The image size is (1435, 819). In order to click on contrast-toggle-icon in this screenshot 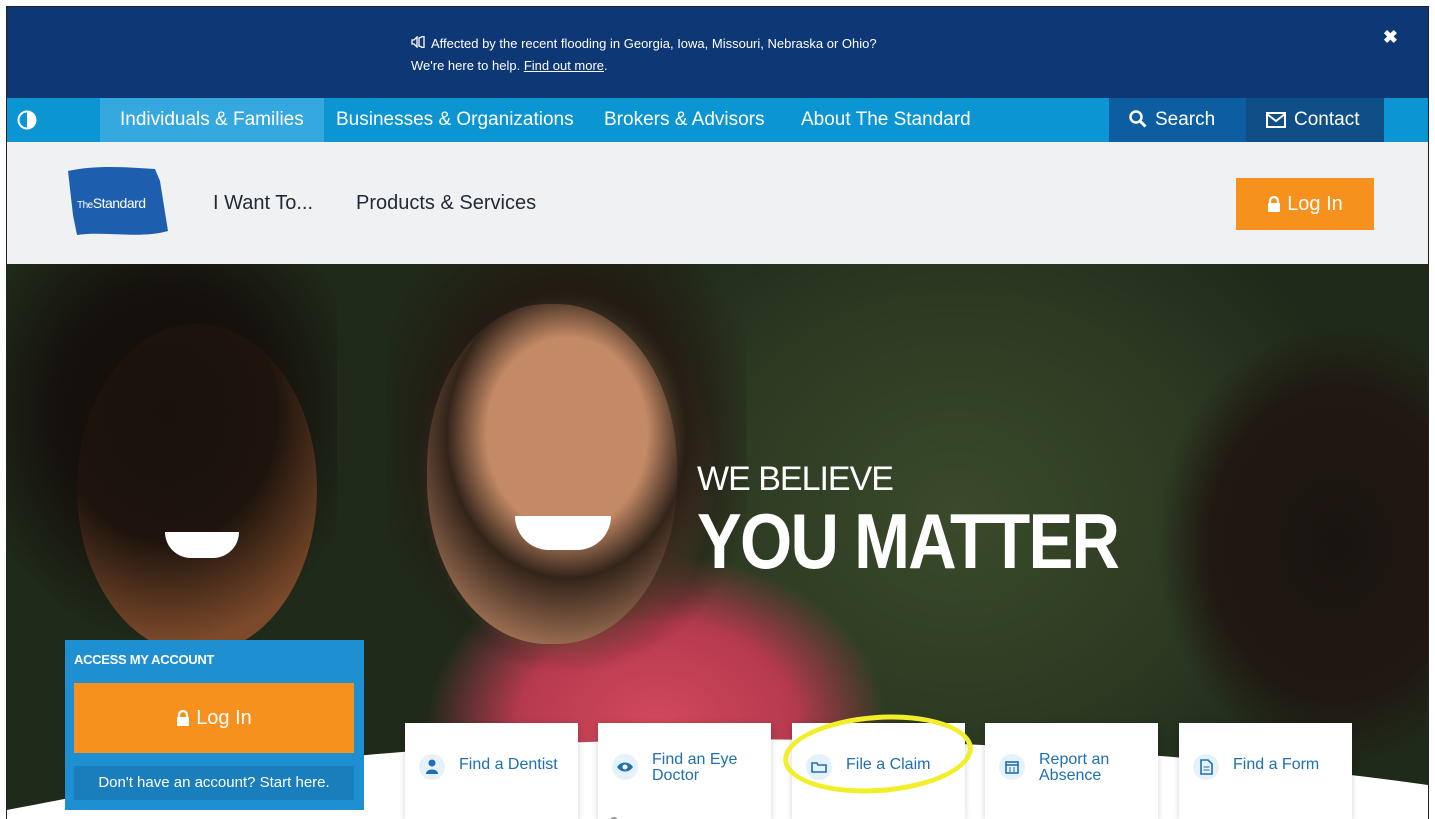, I will do `click(27, 120)`.